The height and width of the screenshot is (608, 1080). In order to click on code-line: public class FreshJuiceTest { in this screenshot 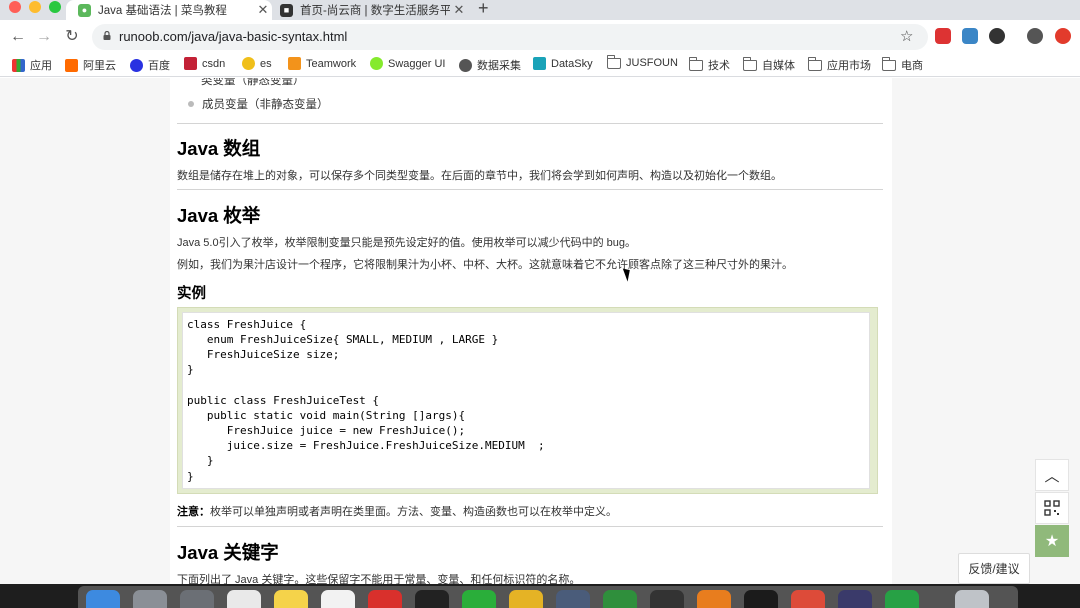, I will do `click(283, 400)`.